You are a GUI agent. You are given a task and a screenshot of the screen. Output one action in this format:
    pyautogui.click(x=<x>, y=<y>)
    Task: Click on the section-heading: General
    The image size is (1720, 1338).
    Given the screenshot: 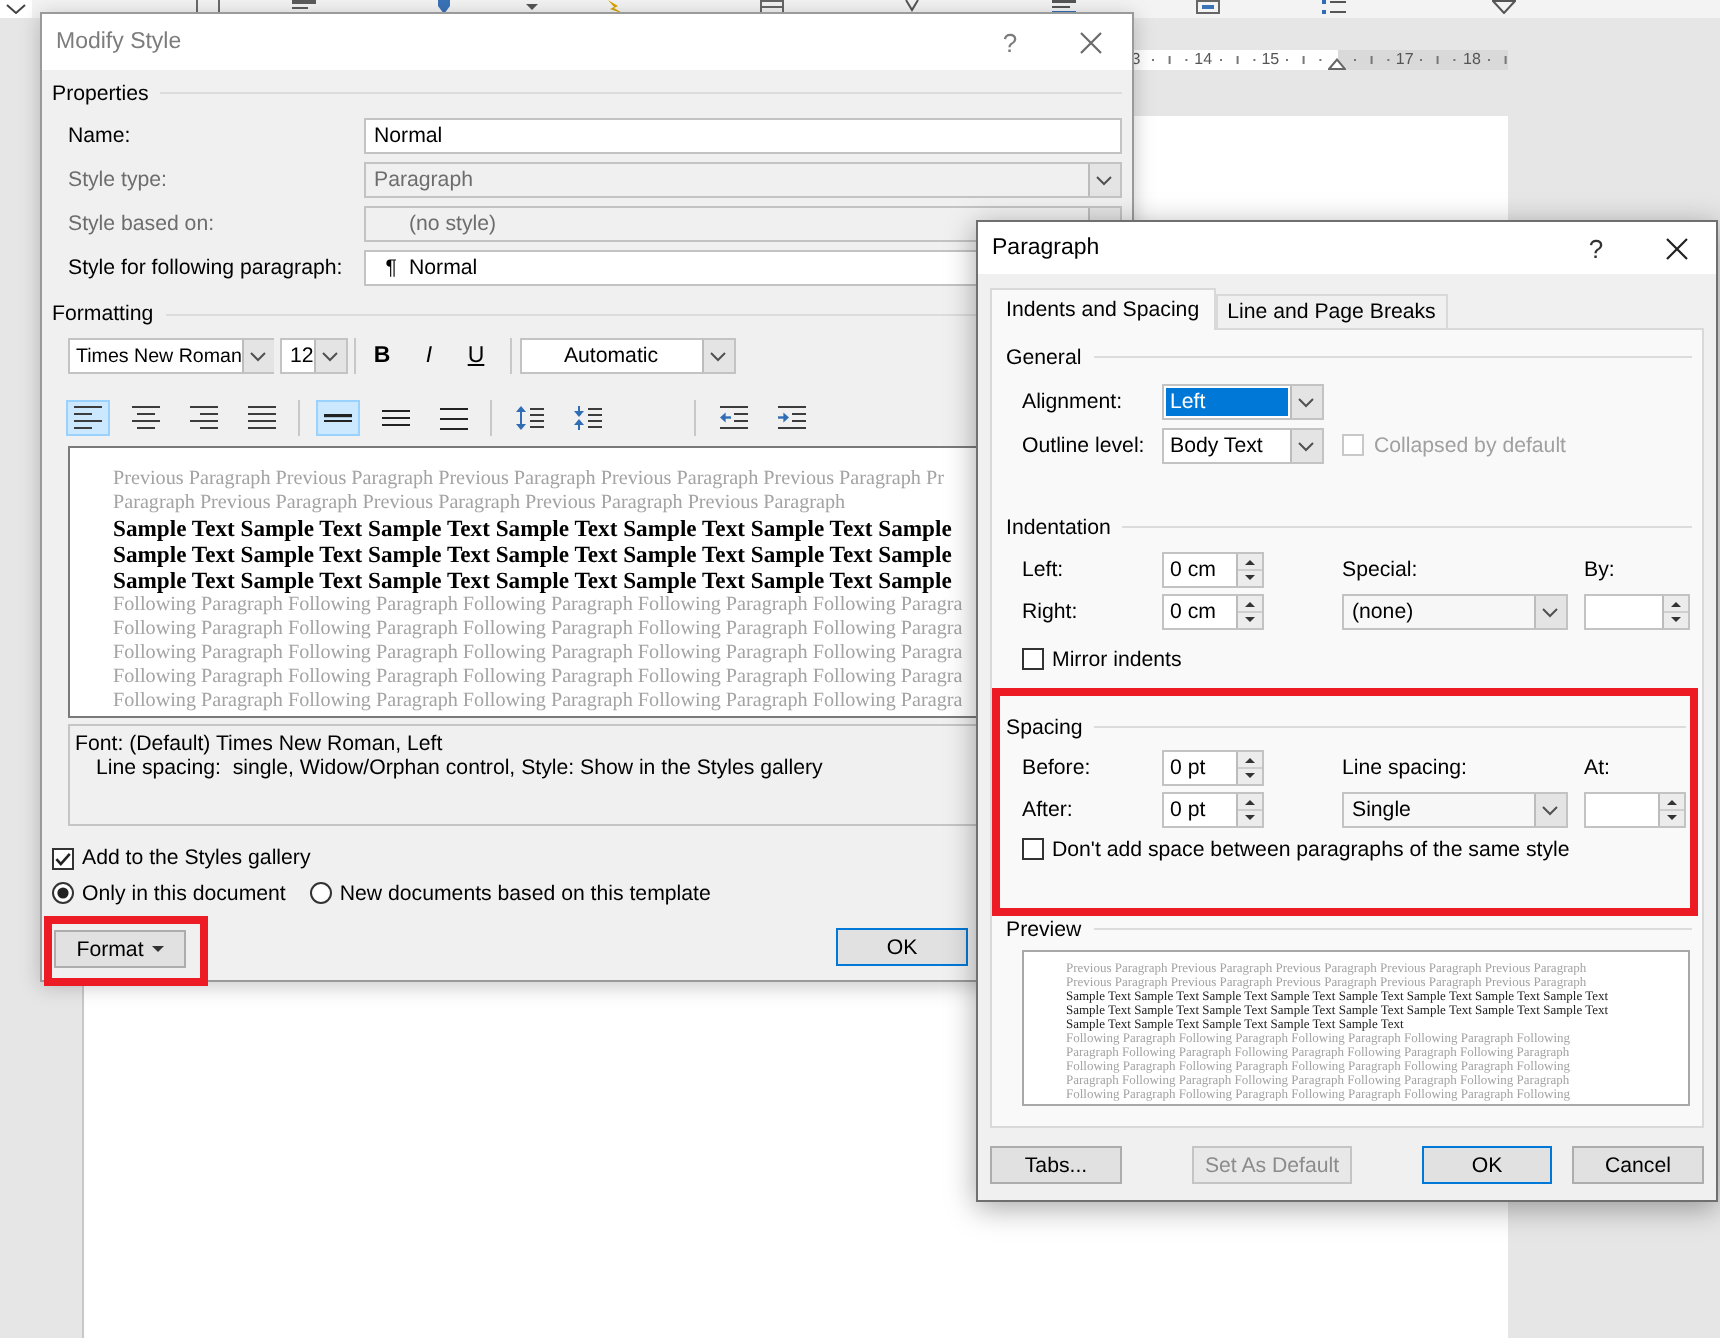 What is the action you would take?
    pyautogui.click(x=1044, y=357)
    